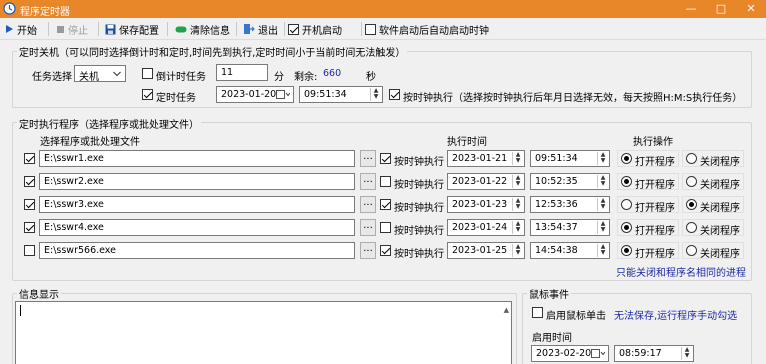 The height and width of the screenshot is (364, 766). I want to click on program-time-input: 14:54:38 ▲ ▼, so click(570, 250).